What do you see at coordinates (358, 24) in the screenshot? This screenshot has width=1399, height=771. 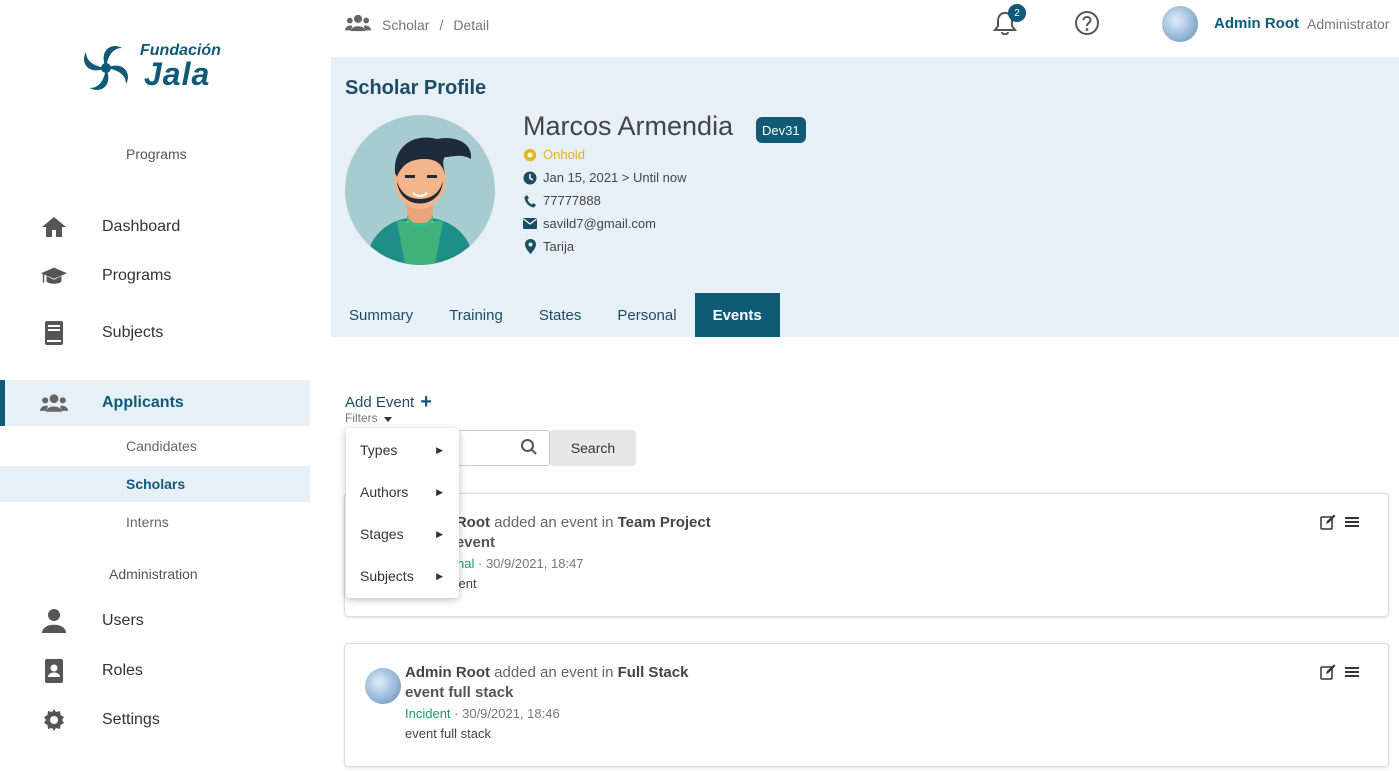 I see `breadcrumb-users-icon` at bounding box center [358, 24].